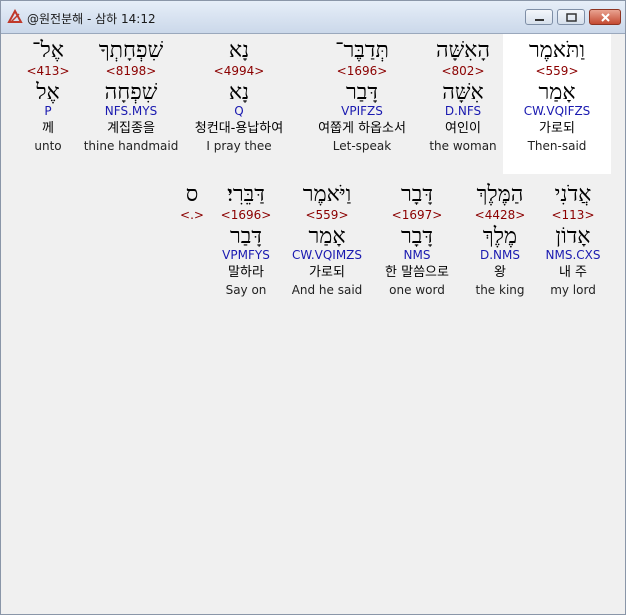 This screenshot has width=626, height=615. What do you see at coordinates (557, 146) in the screenshot?
I see `english-meaning: Then-said` at bounding box center [557, 146].